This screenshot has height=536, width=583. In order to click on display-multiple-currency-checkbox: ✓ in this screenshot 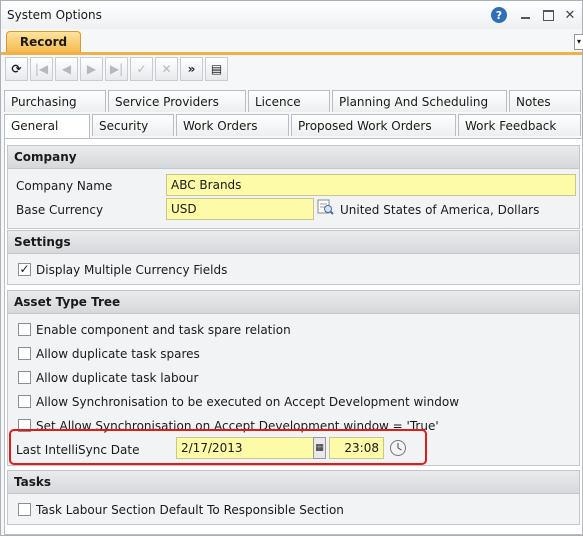, I will do `click(24, 269)`.